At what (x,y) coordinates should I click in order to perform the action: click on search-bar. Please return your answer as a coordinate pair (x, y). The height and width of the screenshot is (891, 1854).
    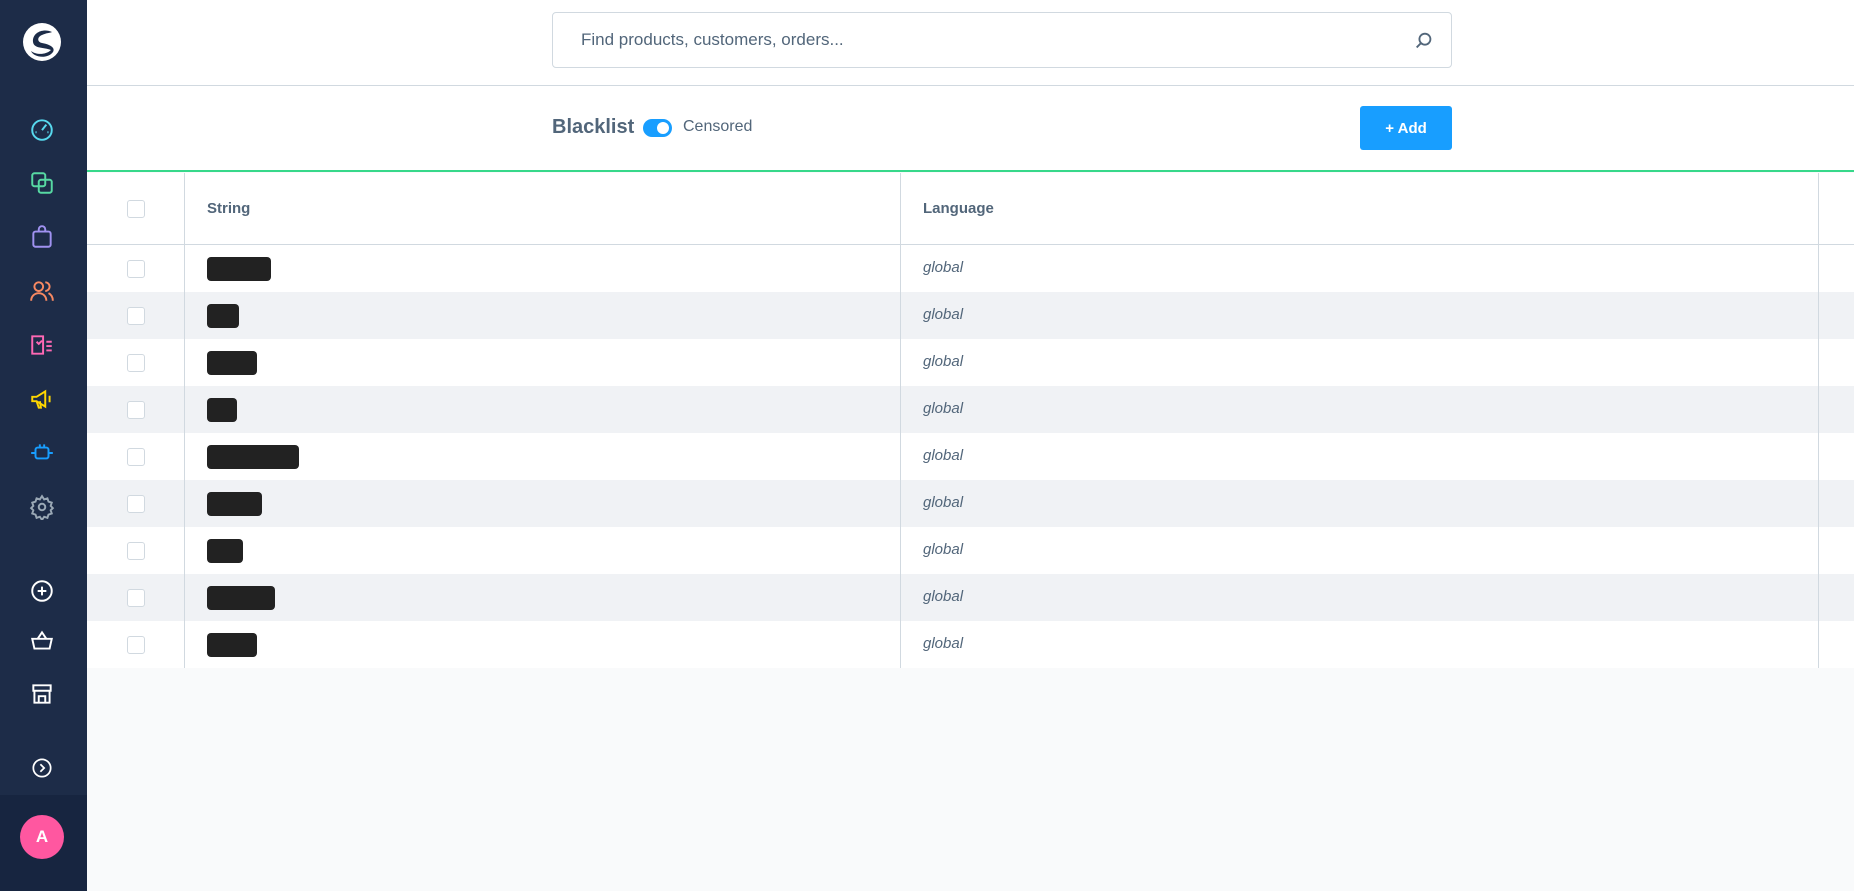
    Looking at the image, I should click on (1002, 40).